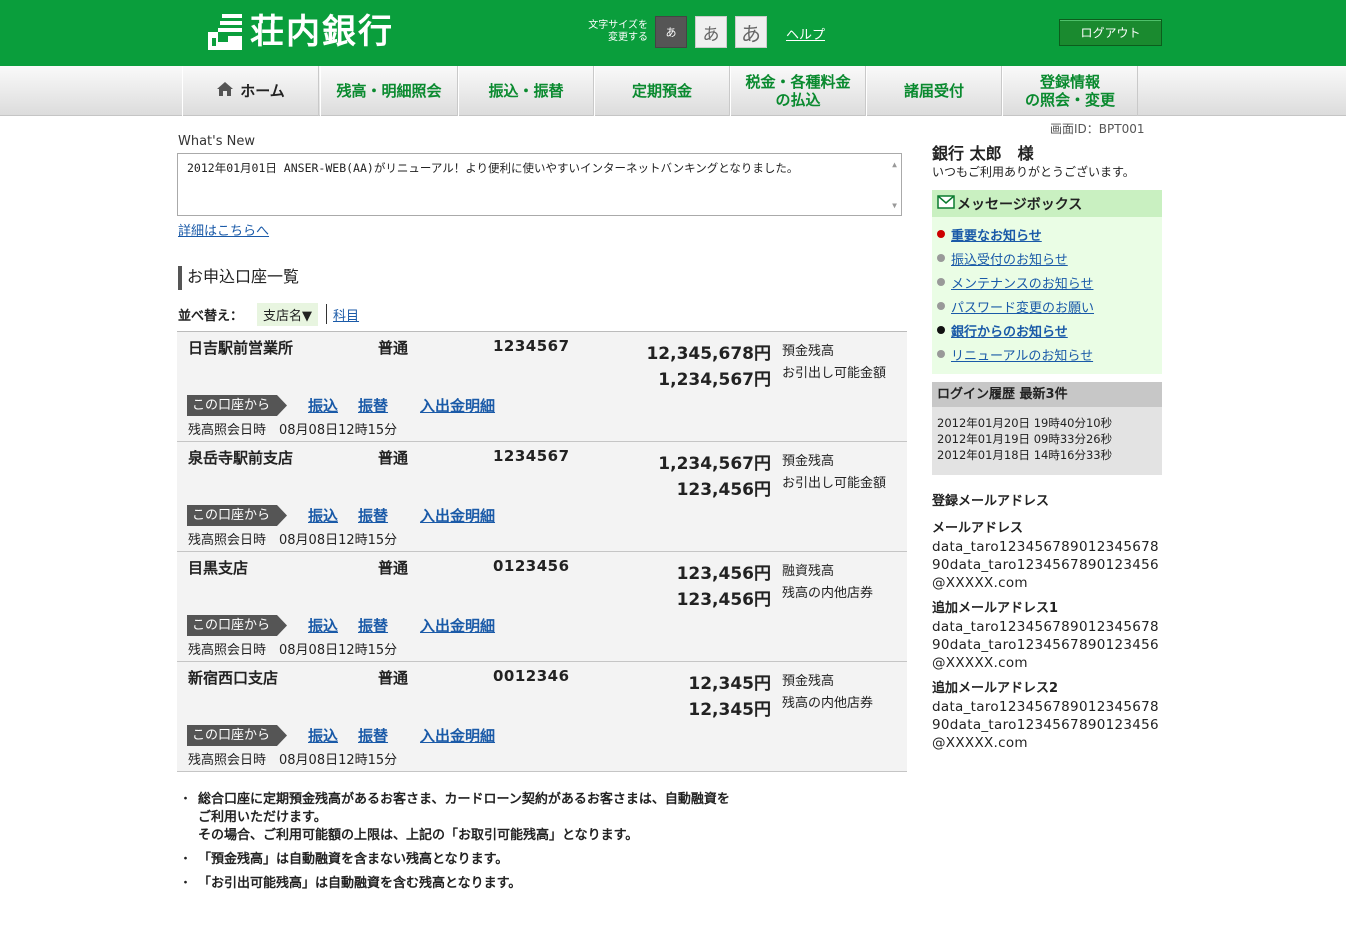 Image resolution: width=1346 pixels, height=934 pixels. I want to click on logout-button: ログアウト, so click(1110, 32).